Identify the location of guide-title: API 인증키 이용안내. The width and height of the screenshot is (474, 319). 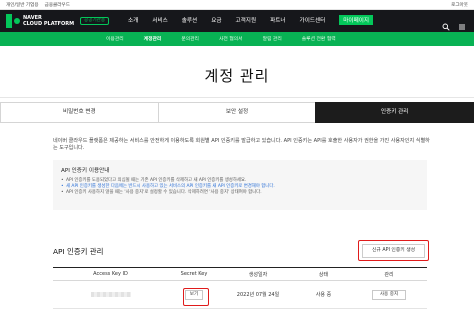
(85, 171).